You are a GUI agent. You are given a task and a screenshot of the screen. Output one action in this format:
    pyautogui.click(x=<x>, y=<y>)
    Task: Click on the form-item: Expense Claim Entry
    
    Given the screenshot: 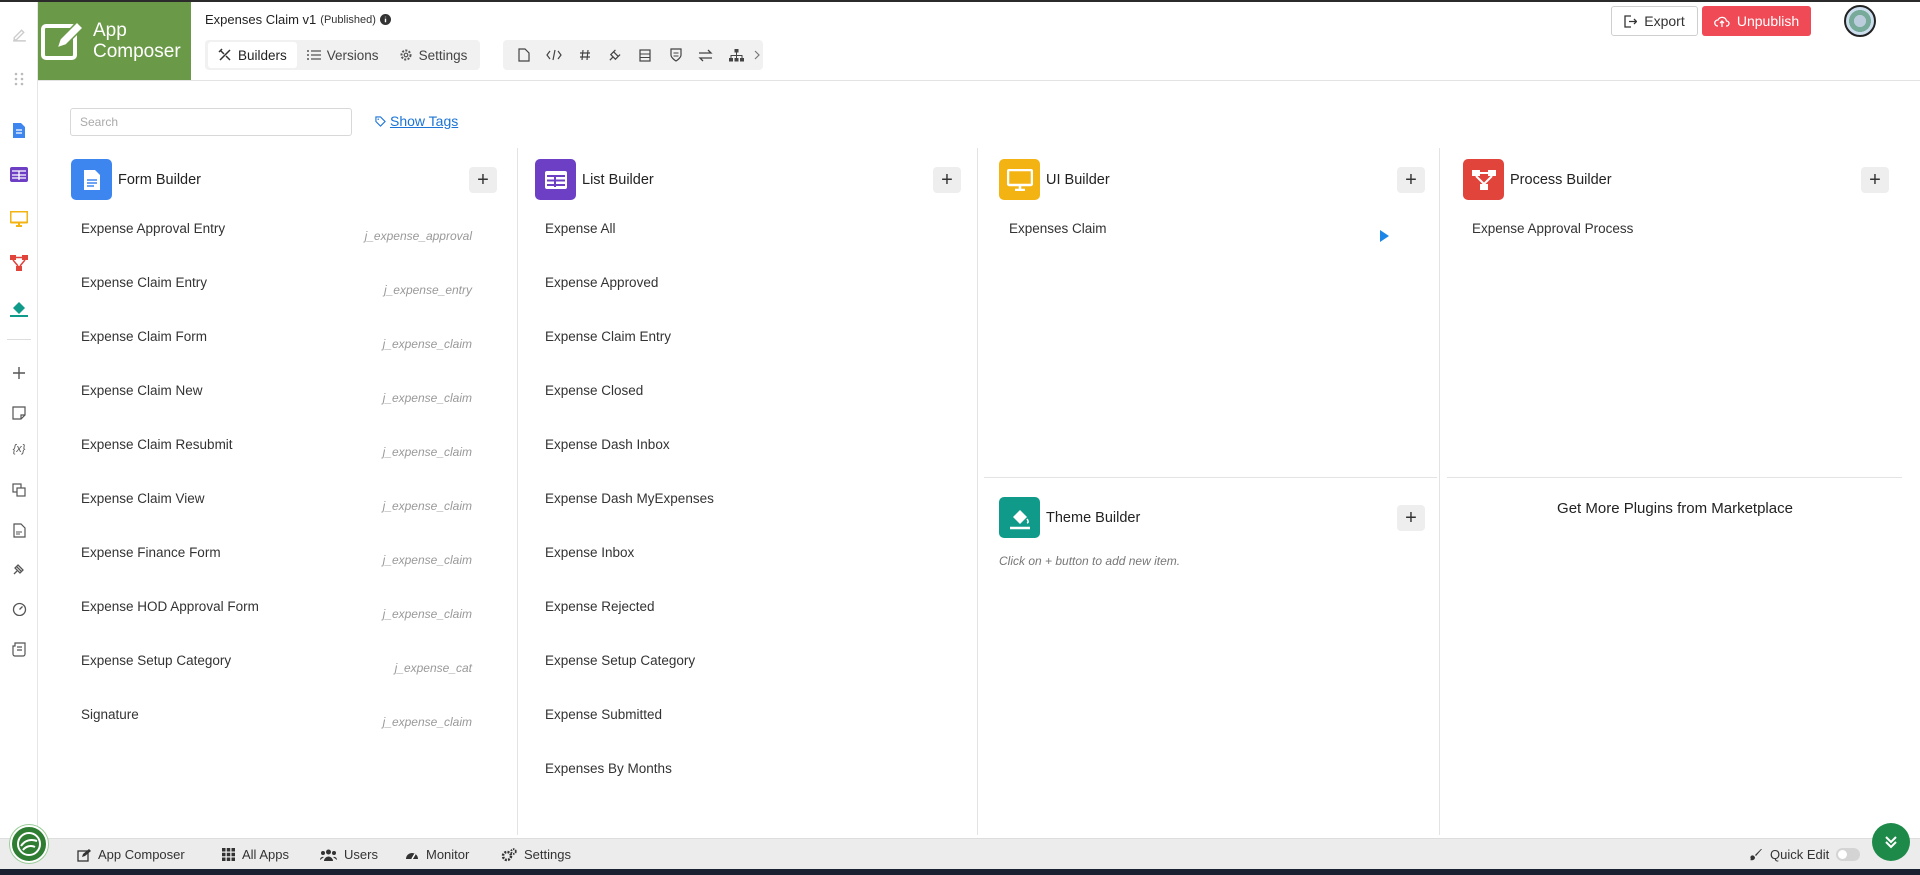 What is the action you would take?
    pyautogui.click(x=144, y=282)
    